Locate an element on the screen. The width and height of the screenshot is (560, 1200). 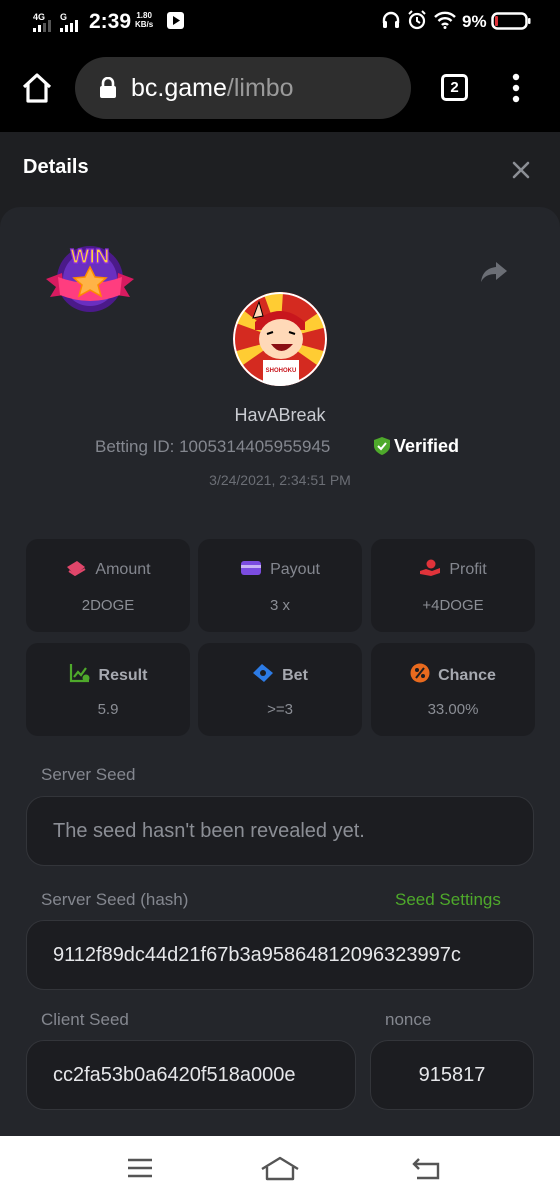
url-domain: bc.game is located at coordinates (179, 88).